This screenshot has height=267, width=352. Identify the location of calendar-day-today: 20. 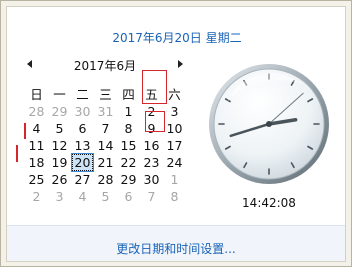
(82, 162).